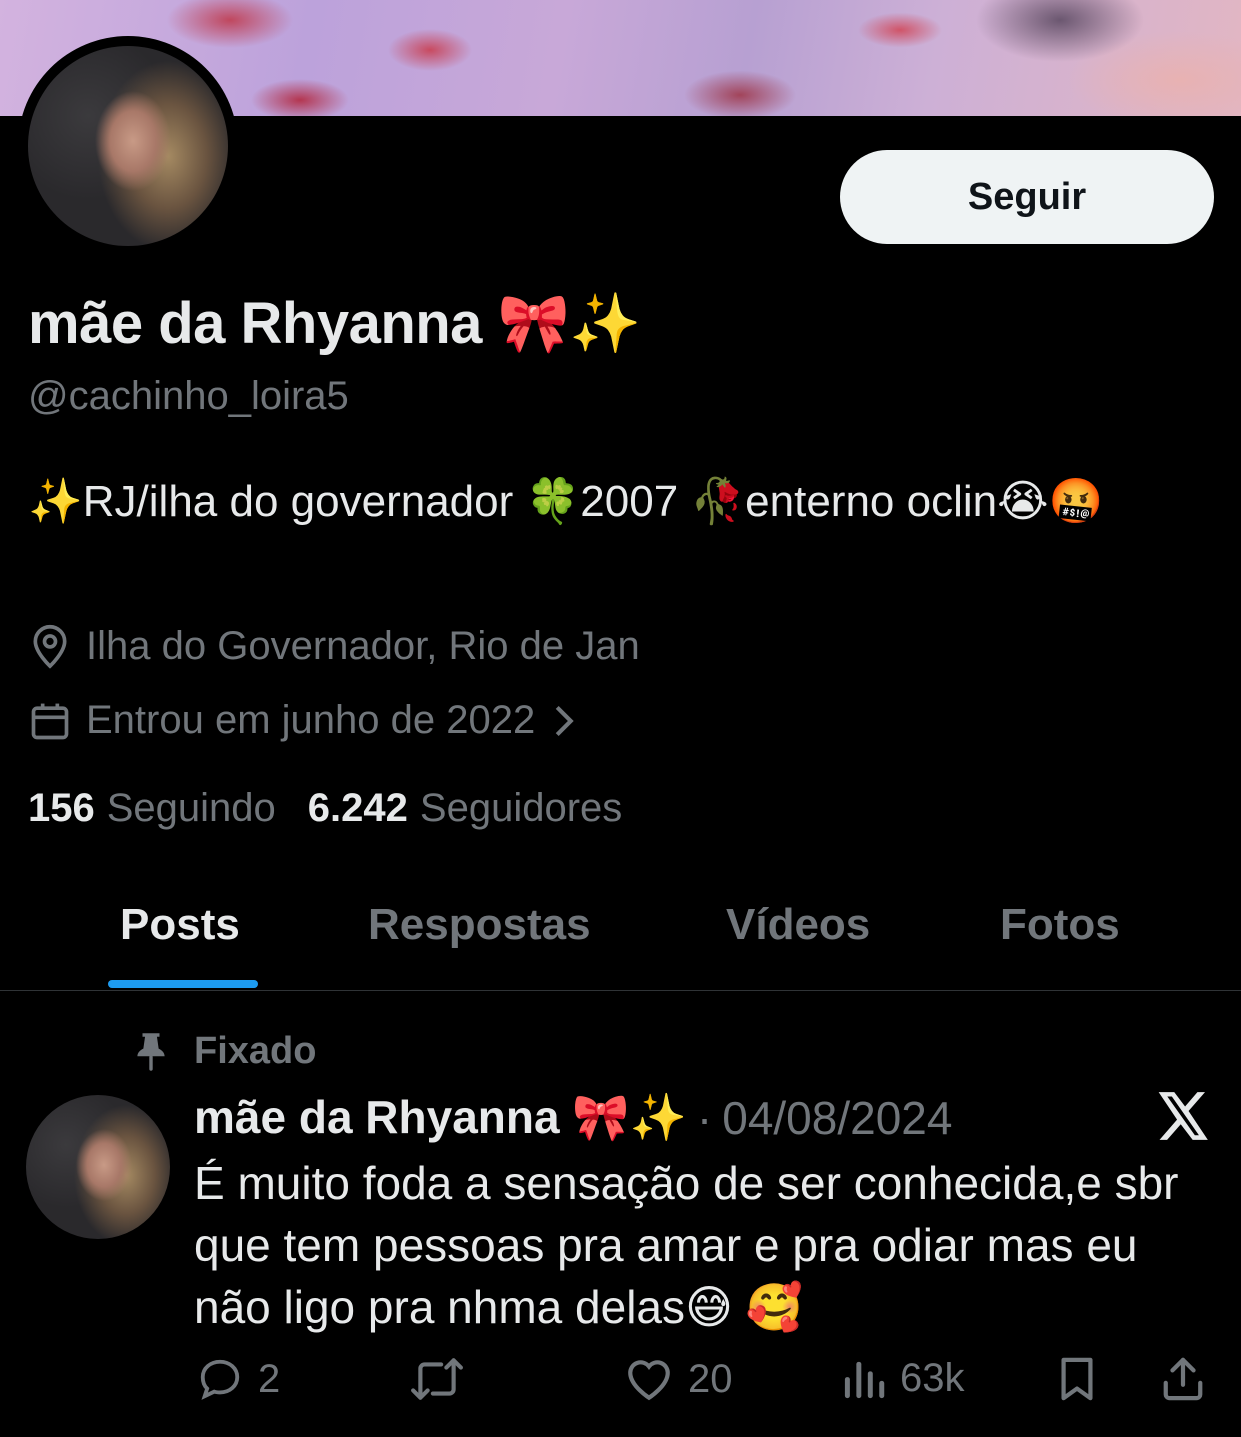  I want to click on like-count: 20, so click(710, 1378).